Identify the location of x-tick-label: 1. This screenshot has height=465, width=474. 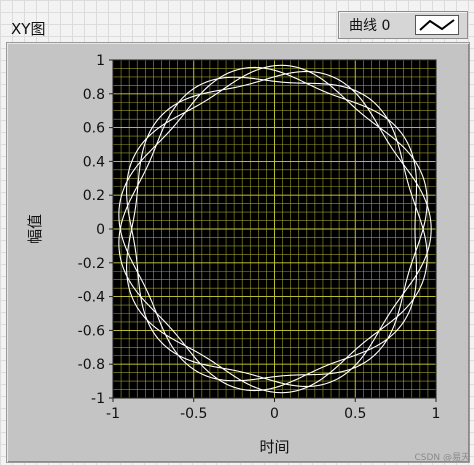
(436, 414).